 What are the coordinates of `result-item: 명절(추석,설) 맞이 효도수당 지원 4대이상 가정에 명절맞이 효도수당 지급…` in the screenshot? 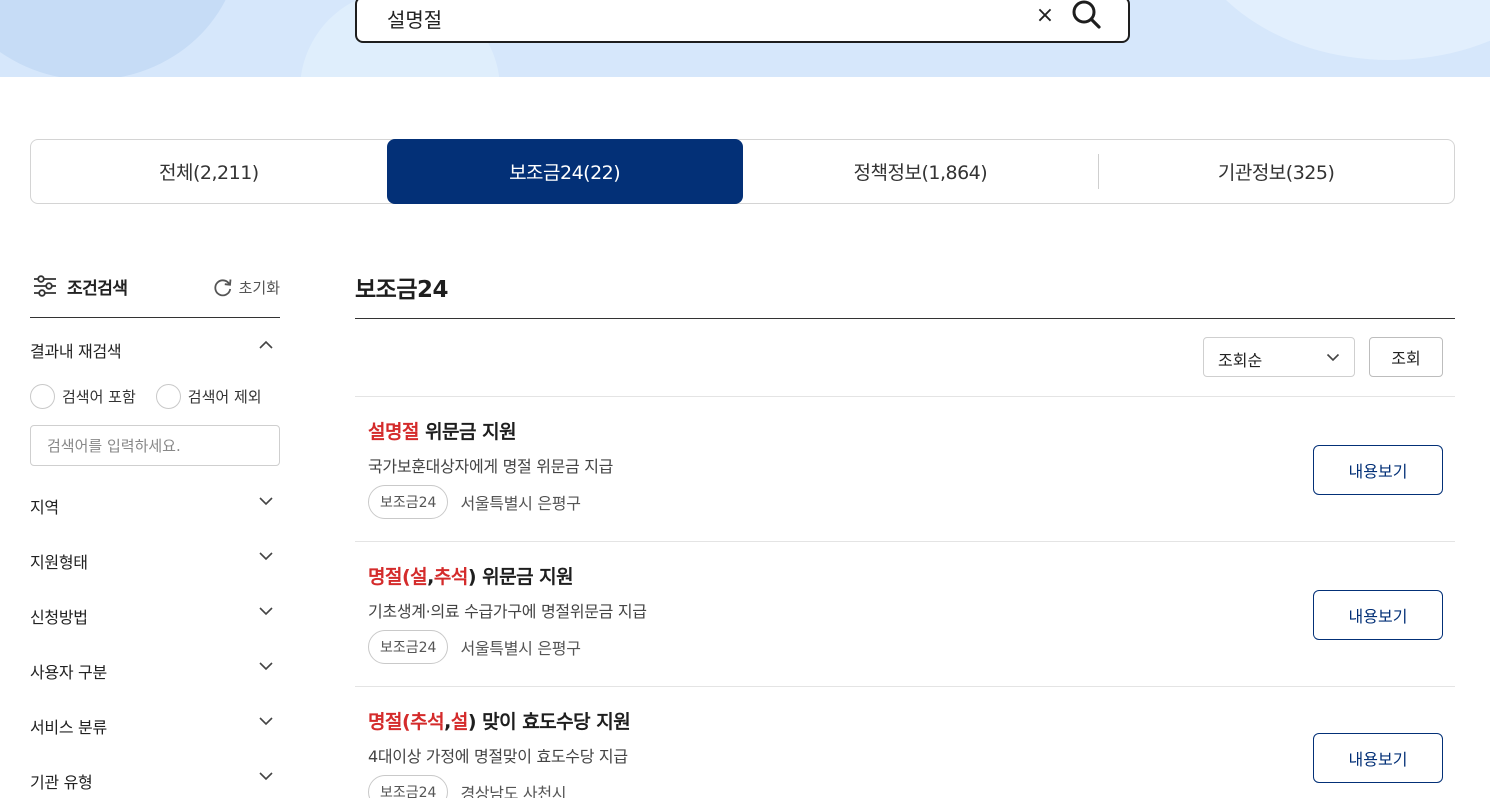 It's located at (905, 742).